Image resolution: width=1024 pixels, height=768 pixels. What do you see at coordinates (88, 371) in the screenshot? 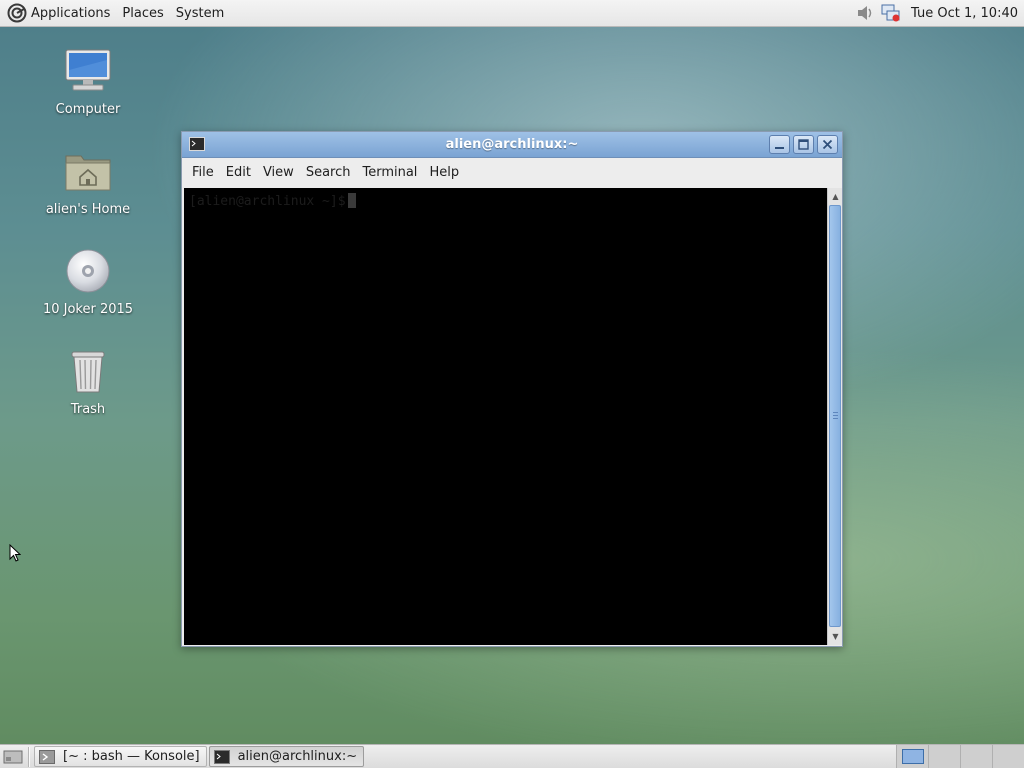
I see `trash-icon` at bounding box center [88, 371].